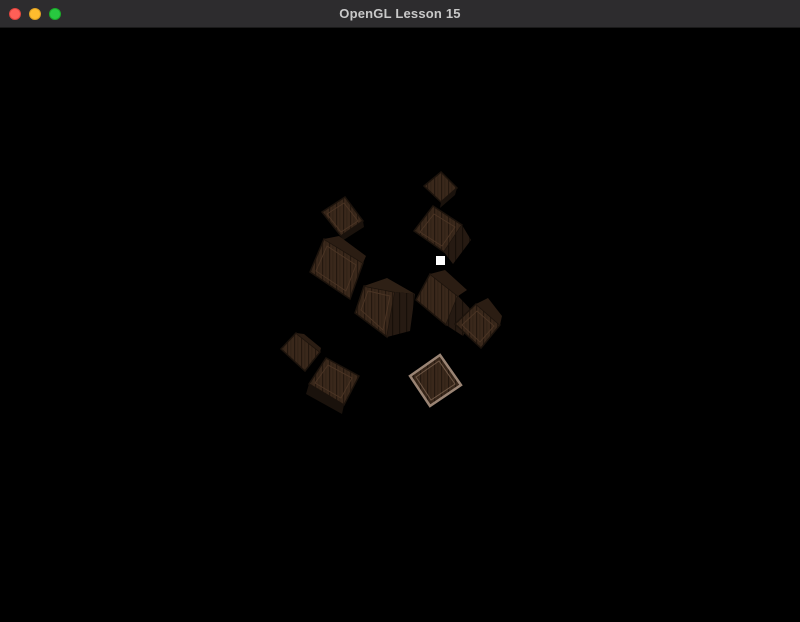  I want to click on title-bar: OpenGL Lesson 15, so click(400, 14).